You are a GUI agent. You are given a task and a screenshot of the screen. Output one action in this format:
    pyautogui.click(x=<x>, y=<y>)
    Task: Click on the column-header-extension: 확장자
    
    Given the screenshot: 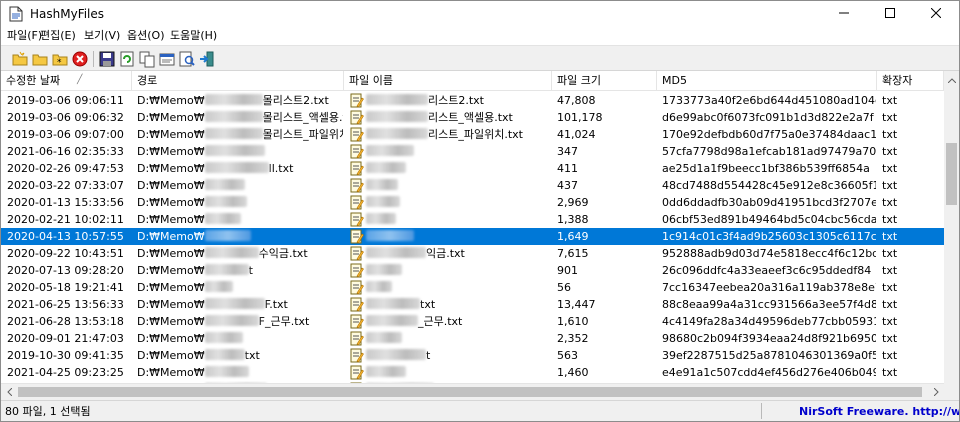 What is the action you would take?
    pyautogui.click(x=910, y=81)
    